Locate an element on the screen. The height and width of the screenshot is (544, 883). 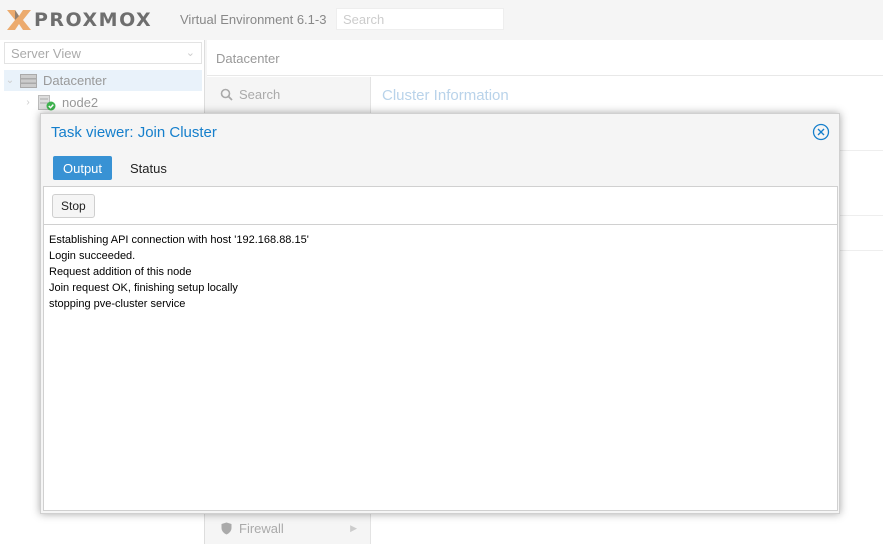
proxmox-x-icon is located at coordinates (19, 20).